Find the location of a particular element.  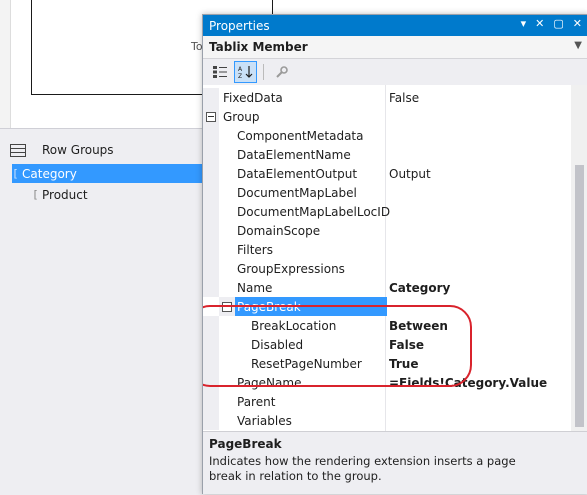

property-row-dataelementname: DataElementName is located at coordinates (382, 154).